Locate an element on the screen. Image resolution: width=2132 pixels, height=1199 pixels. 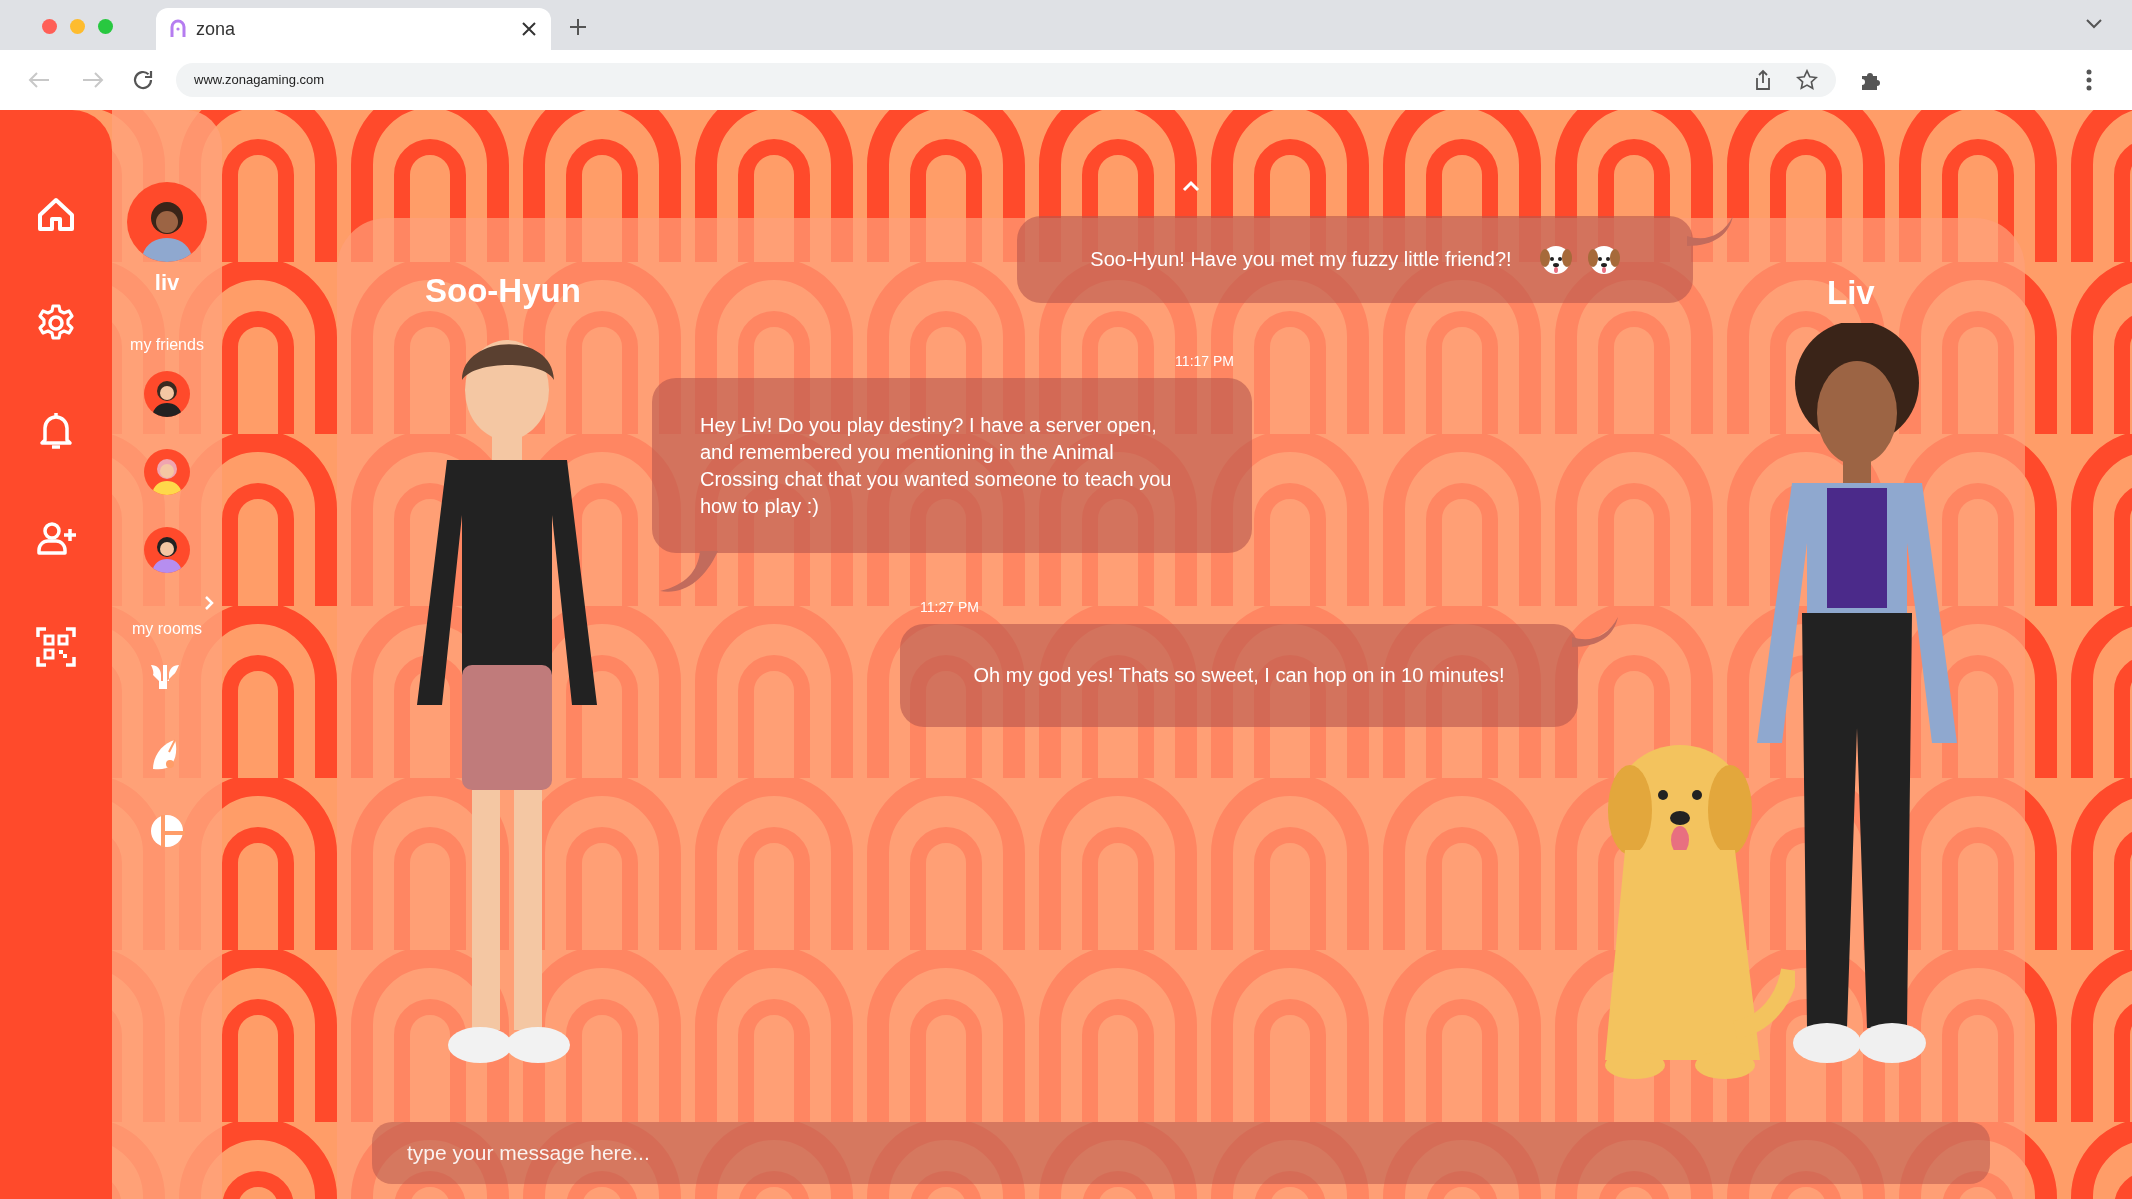
message-text: Soo-Hyun! Have you met my fuzzy little friend?! is located at coordinates (1301, 259).